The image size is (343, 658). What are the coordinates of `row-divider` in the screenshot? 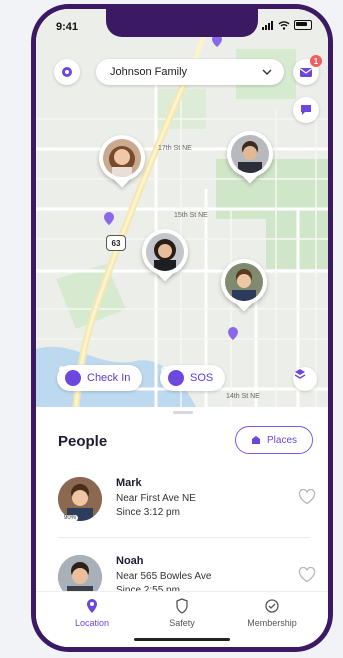 It's located at (184, 537).